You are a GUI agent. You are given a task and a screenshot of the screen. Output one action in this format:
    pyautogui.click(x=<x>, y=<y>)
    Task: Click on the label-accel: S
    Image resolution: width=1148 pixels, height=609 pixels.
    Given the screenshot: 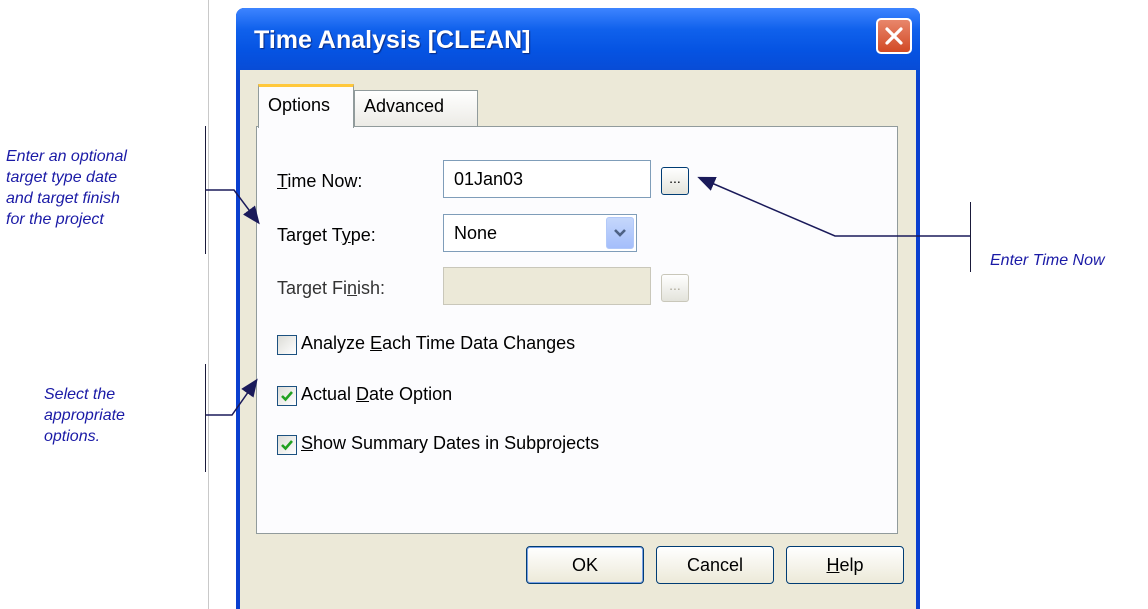 What is the action you would take?
    pyautogui.click(x=307, y=443)
    